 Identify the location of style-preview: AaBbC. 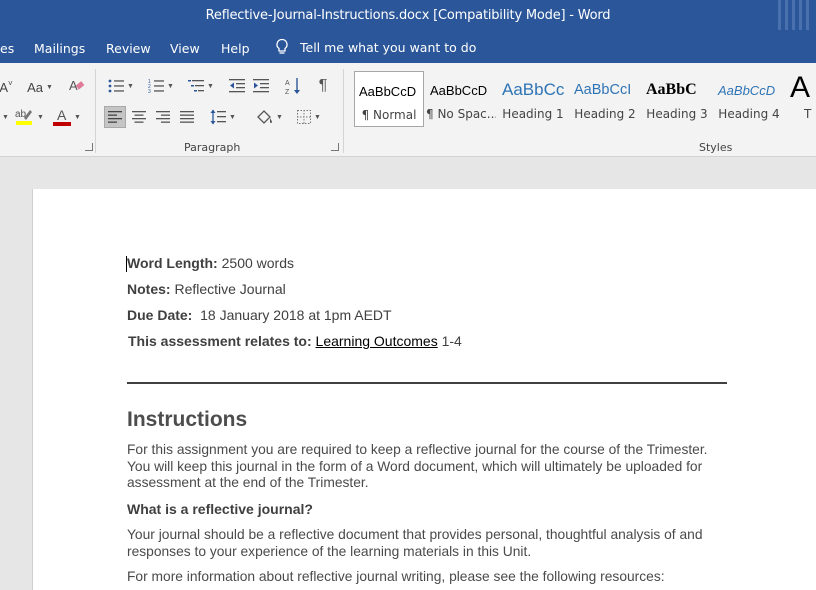
(671, 89).